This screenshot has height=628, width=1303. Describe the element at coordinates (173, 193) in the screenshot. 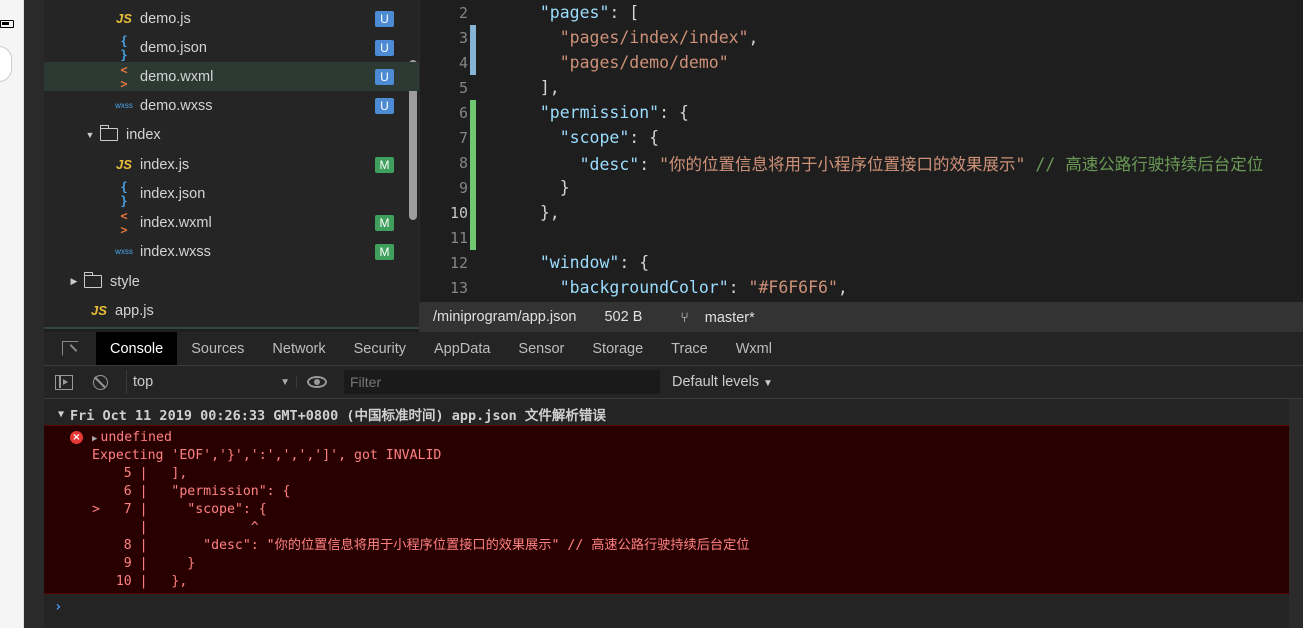

I see `file-tree-item-label: index.json` at that location.